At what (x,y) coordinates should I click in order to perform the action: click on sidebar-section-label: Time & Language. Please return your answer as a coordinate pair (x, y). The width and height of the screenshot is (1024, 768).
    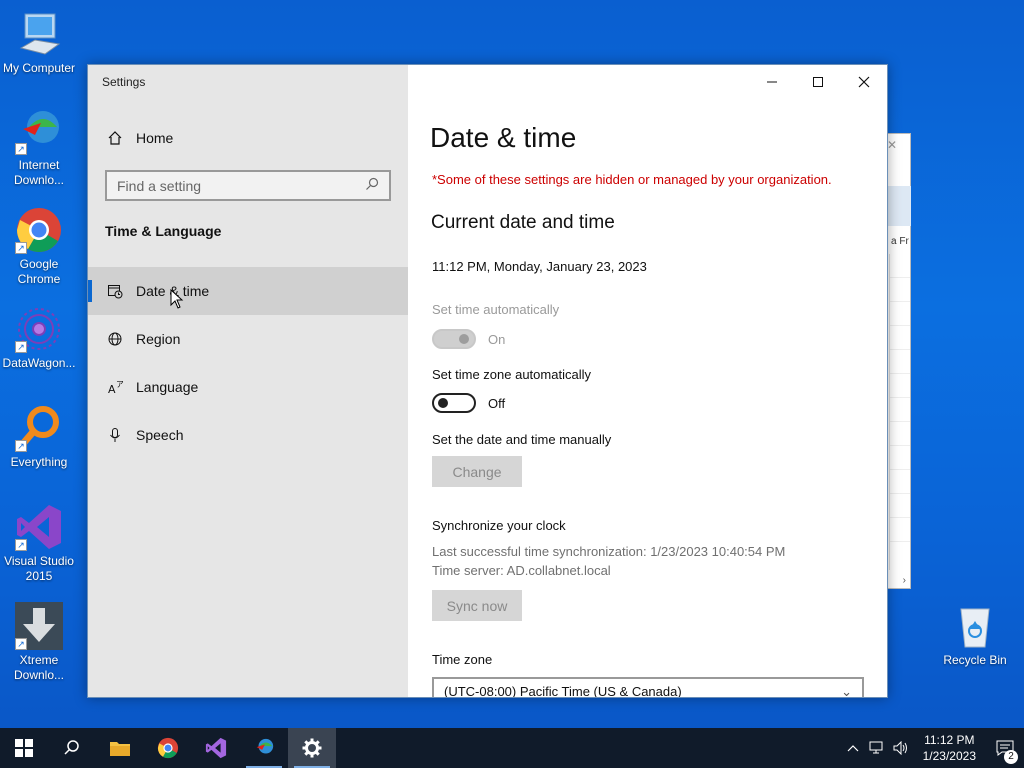
    Looking at the image, I should click on (163, 231).